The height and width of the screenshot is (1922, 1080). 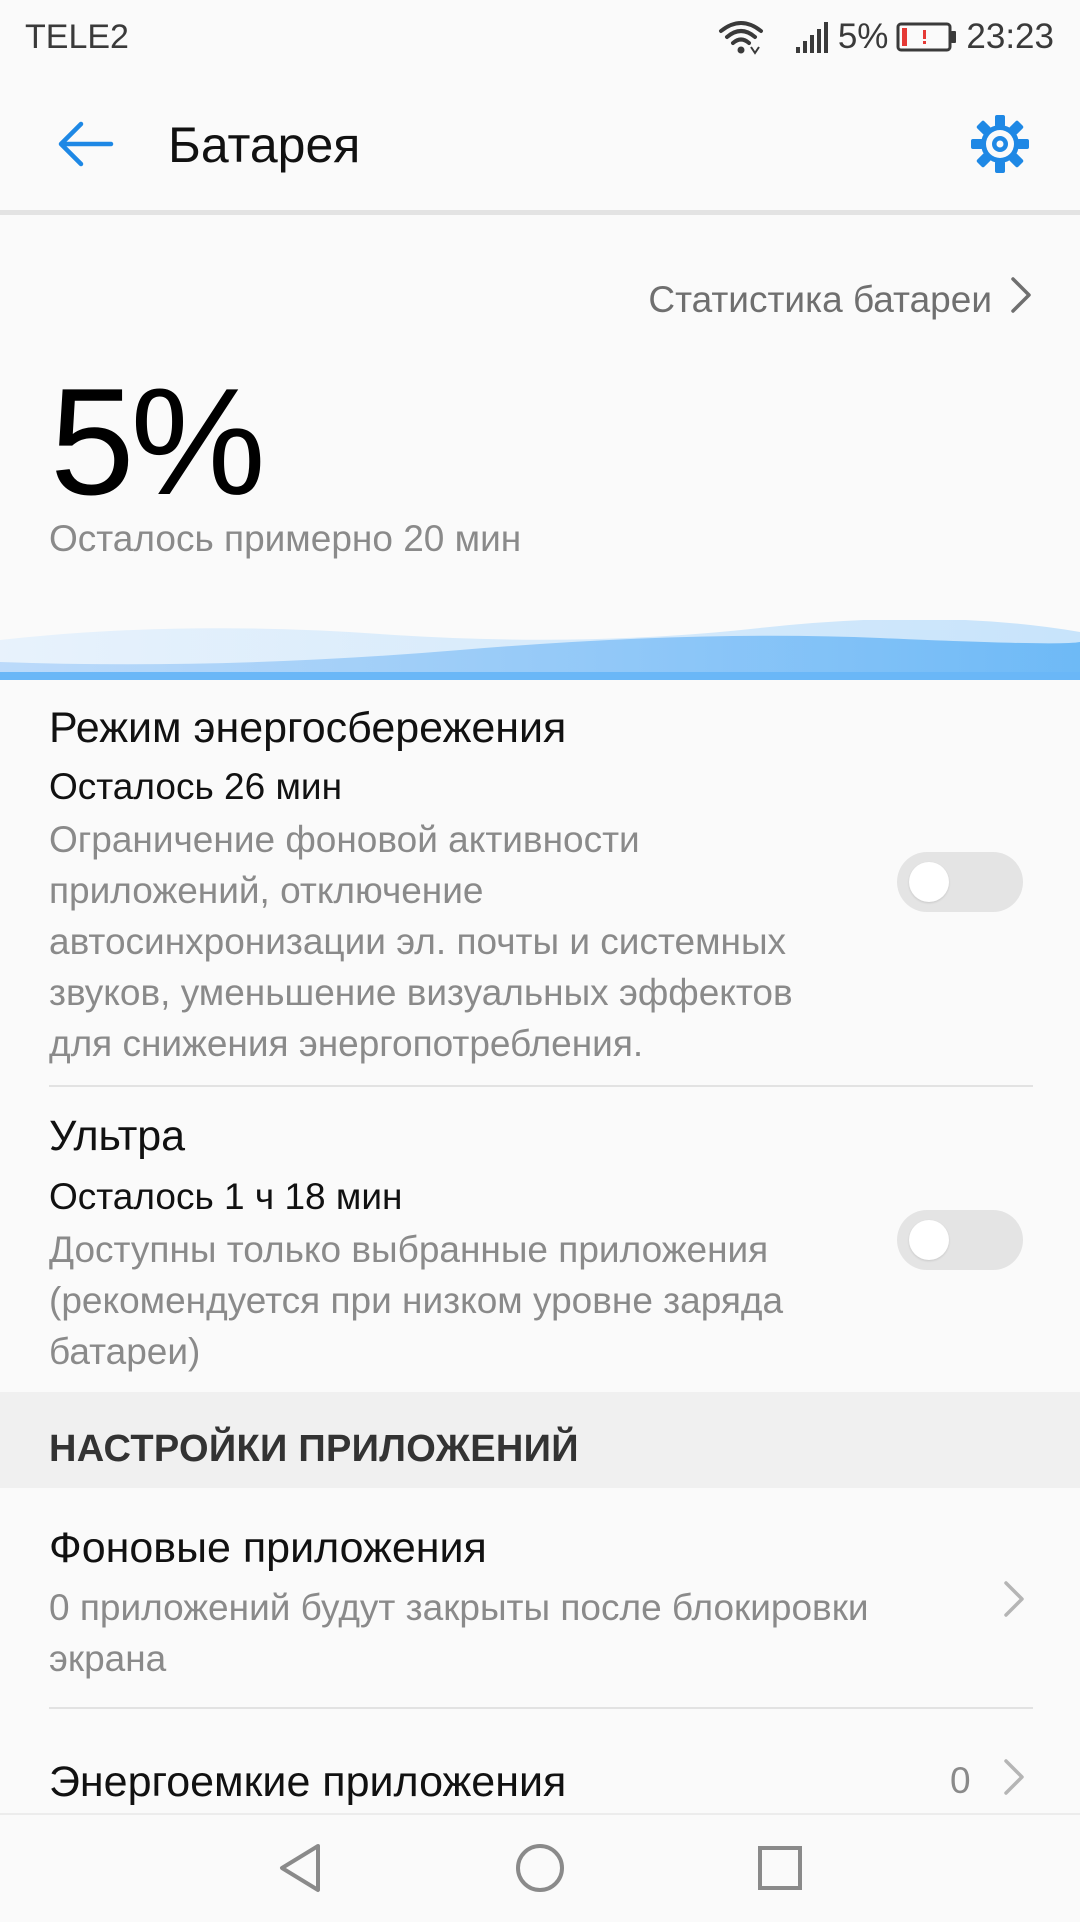 I want to click on battery-level-wave, so click(x=540, y=649).